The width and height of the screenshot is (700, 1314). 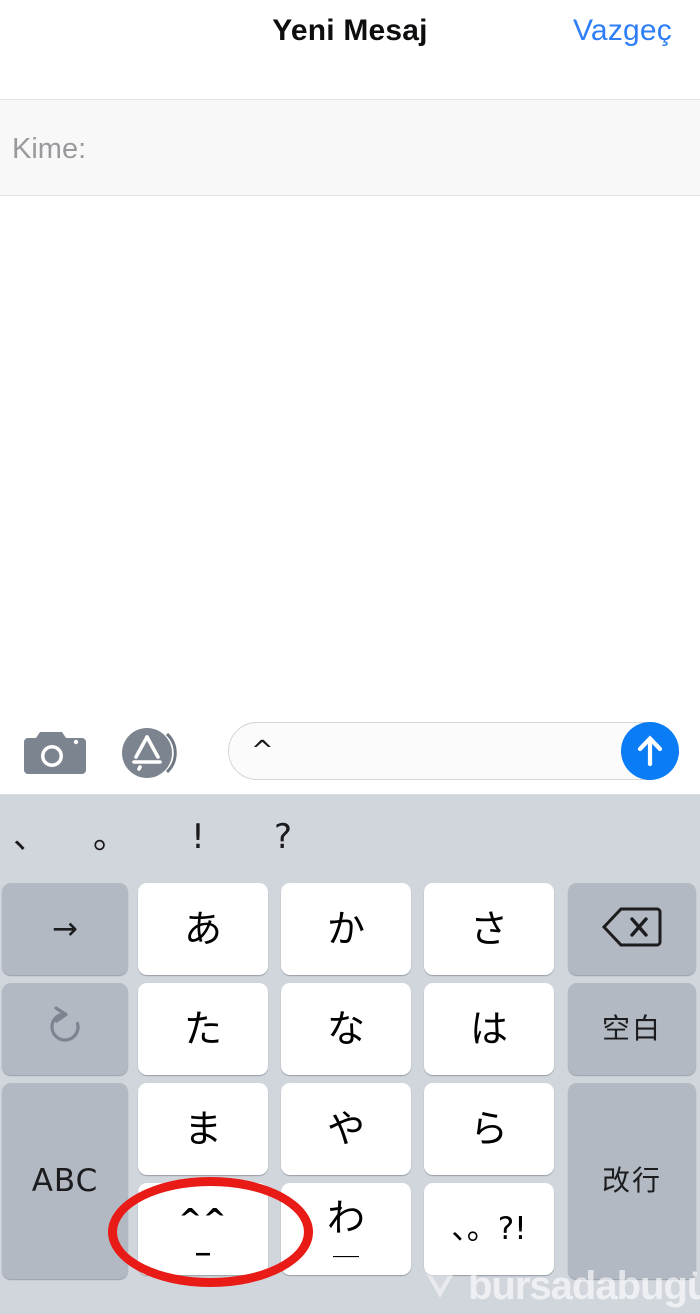 I want to click on key-ha-row: は, so click(x=489, y=1029).